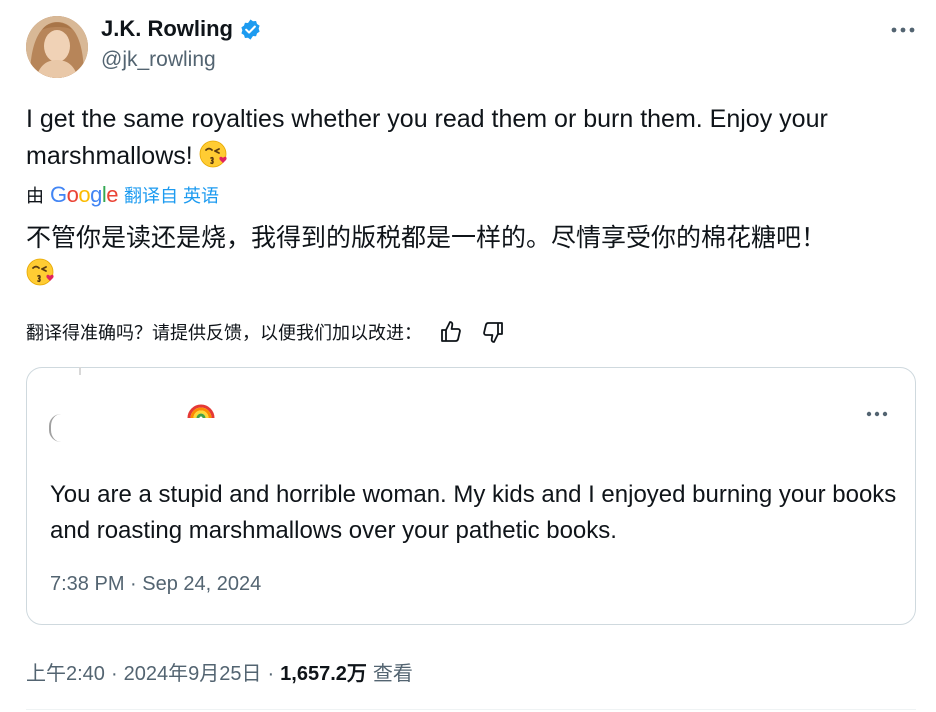 Image resolution: width=936 pixels, height=712 pixels. Describe the element at coordinates (471, 709) in the screenshot. I see `divider` at that location.